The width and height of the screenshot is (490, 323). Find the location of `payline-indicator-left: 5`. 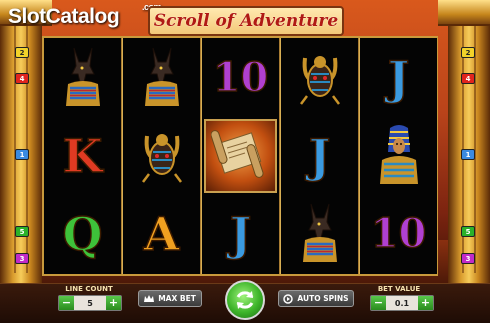

payline-indicator-left: 5 is located at coordinates (22, 231).